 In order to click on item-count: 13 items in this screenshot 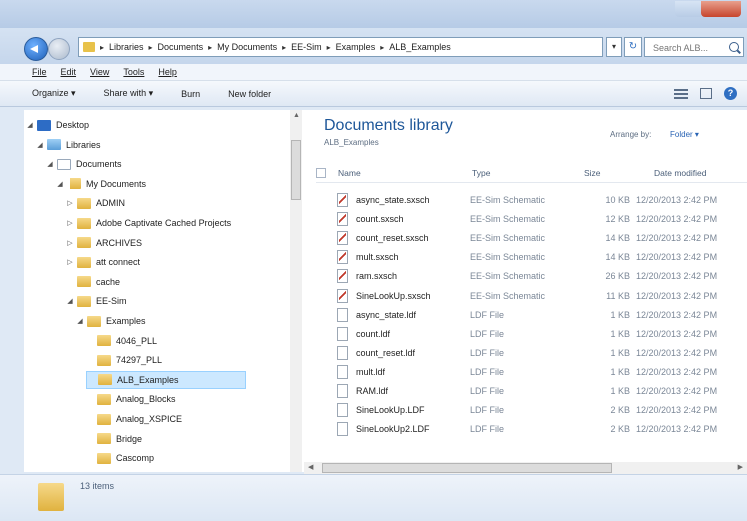, I will do `click(97, 486)`.